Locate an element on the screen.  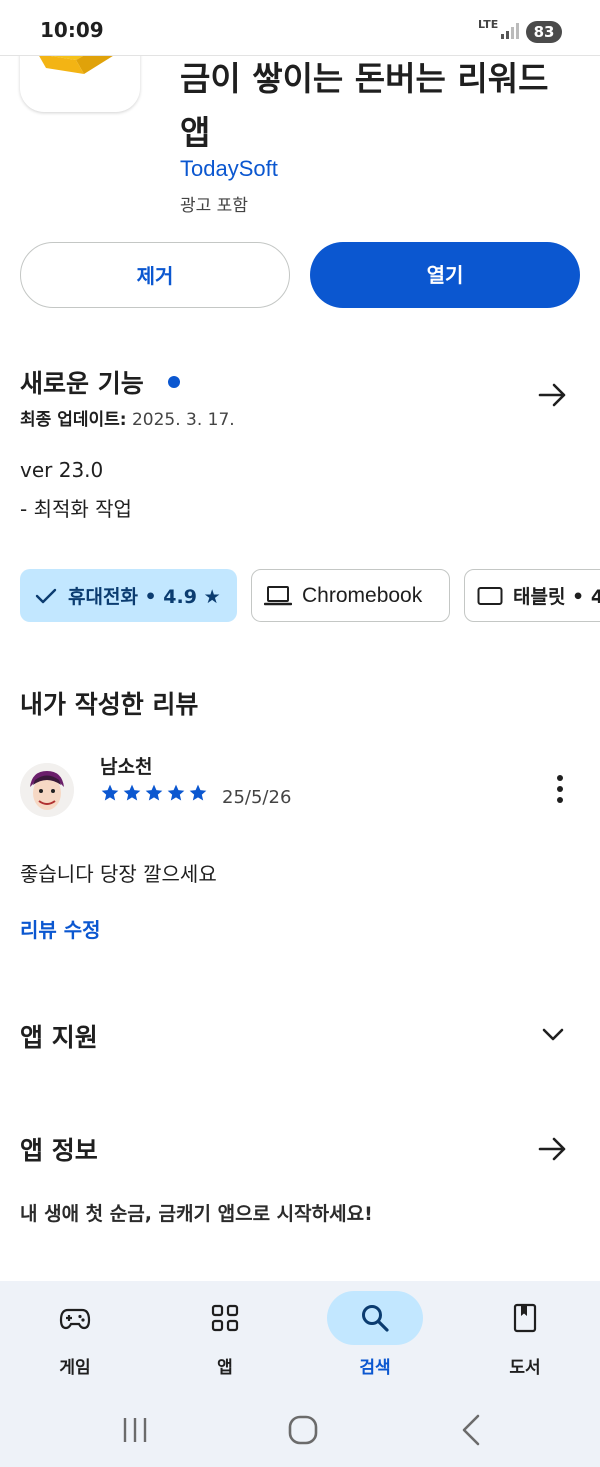
chip-phone: 휴대전화 • 4.9 ★ is located at coordinates (128, 595).